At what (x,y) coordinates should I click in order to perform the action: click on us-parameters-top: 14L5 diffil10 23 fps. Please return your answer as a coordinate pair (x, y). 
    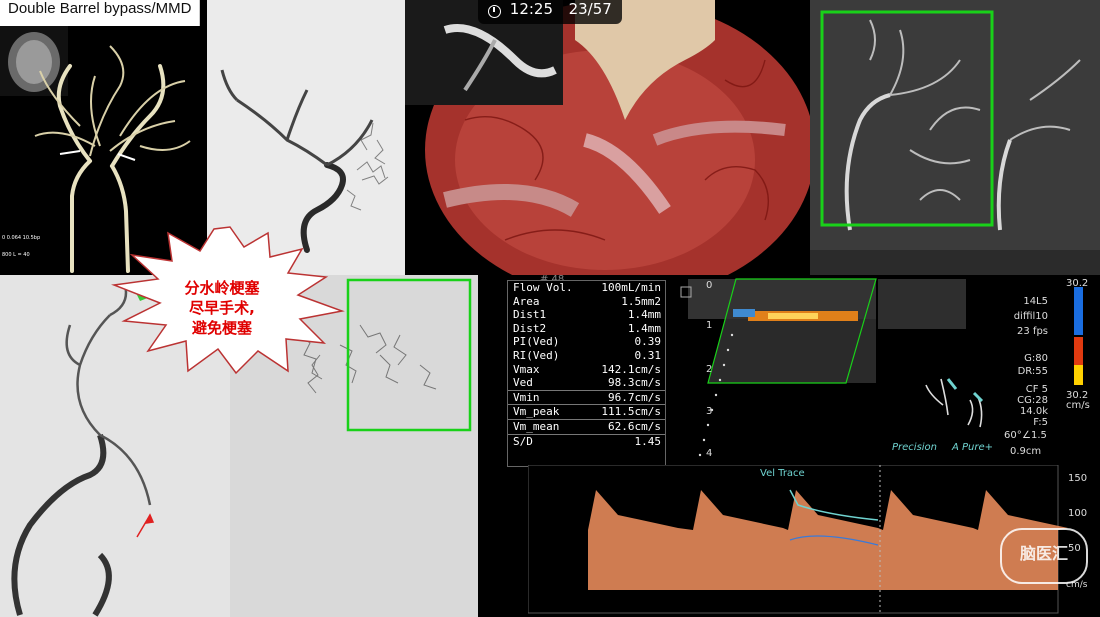
    Looking at the image, I should click on (1024, 316).